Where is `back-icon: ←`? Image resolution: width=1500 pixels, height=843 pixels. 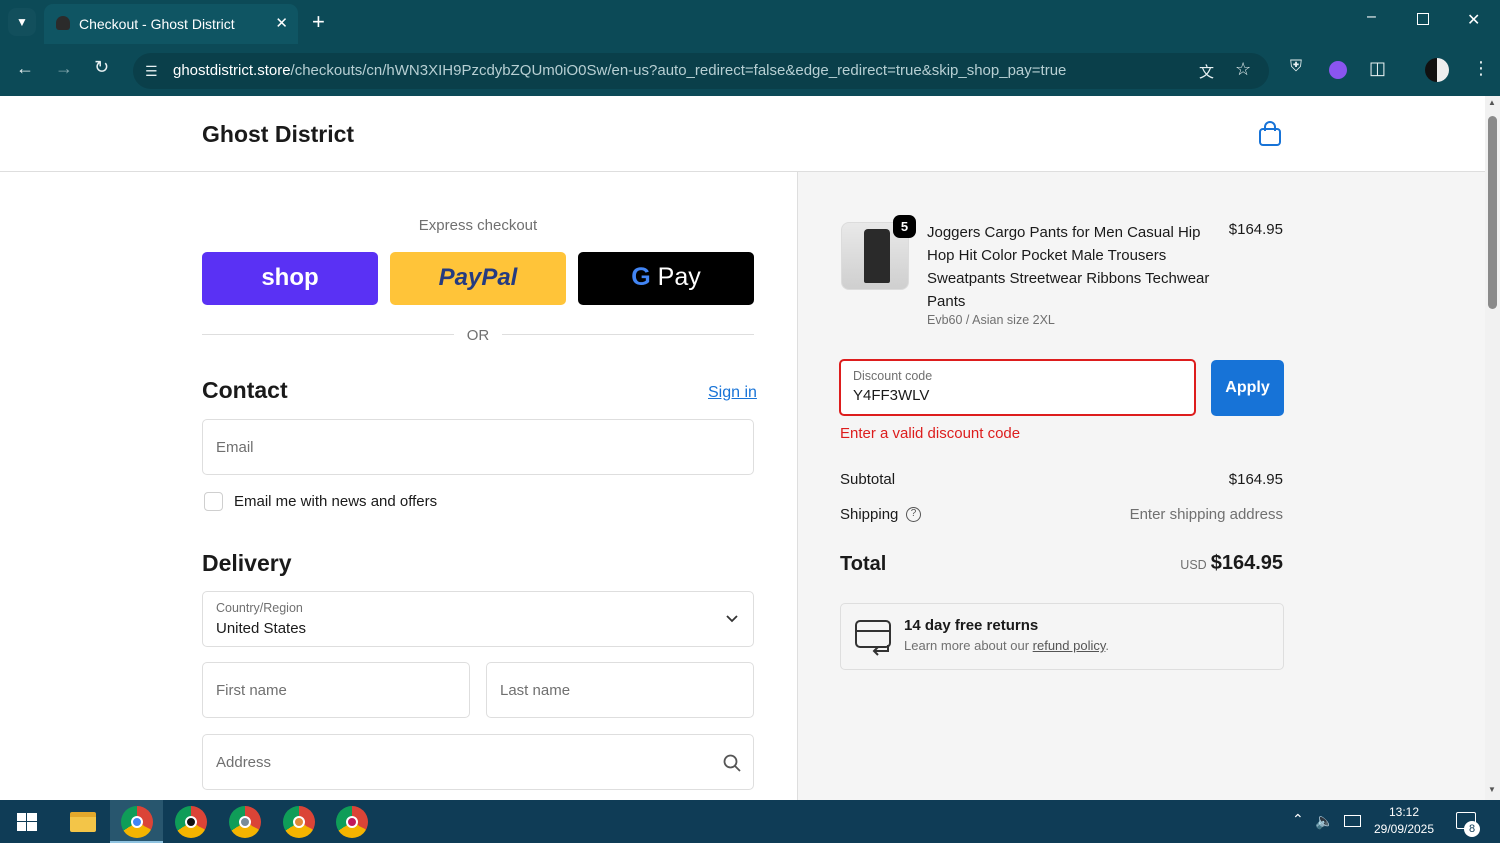 back-icon: ← is located at coordinates (25, 68).